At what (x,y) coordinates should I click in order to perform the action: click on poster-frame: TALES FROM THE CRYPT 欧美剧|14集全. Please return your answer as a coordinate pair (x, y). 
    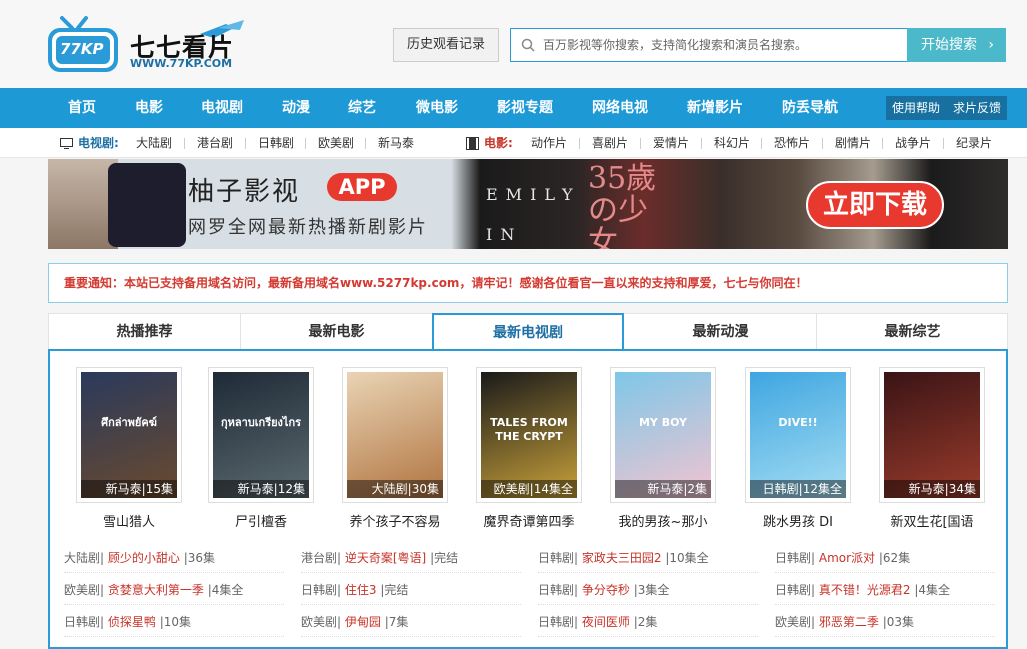
    Looking at the image, I should click on (529, 435).